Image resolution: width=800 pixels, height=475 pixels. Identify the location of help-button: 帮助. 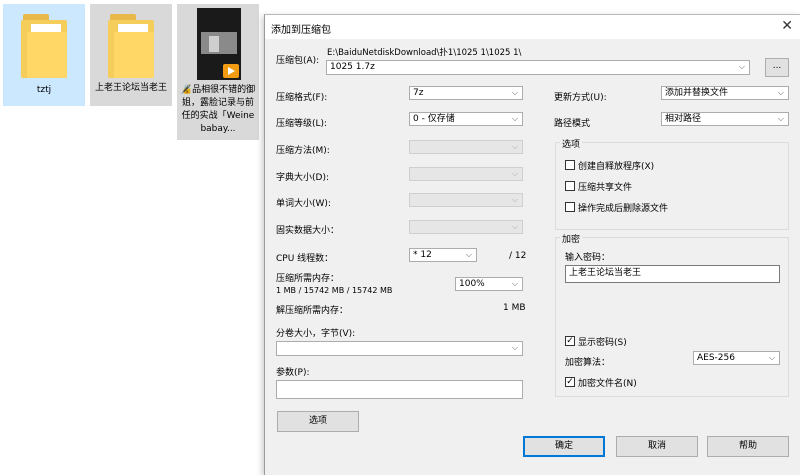
(748, 446).